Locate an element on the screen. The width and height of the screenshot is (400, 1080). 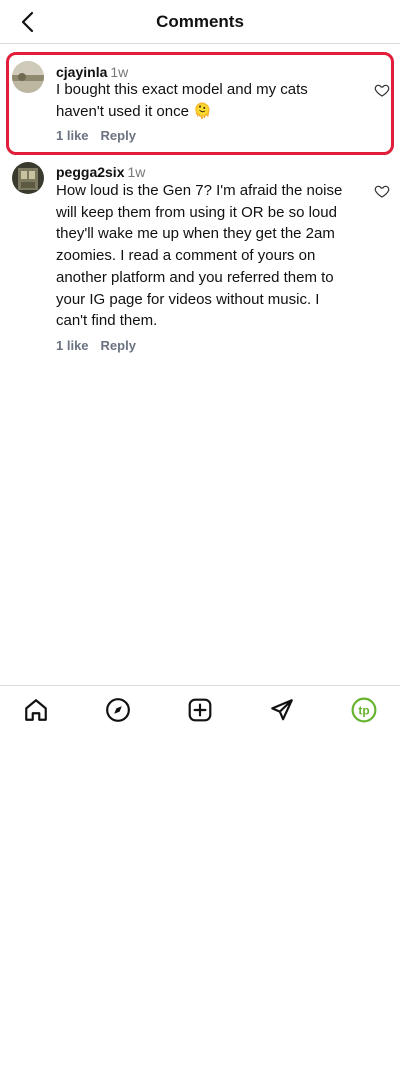
nav-messages is located at coordinates (282, 710).